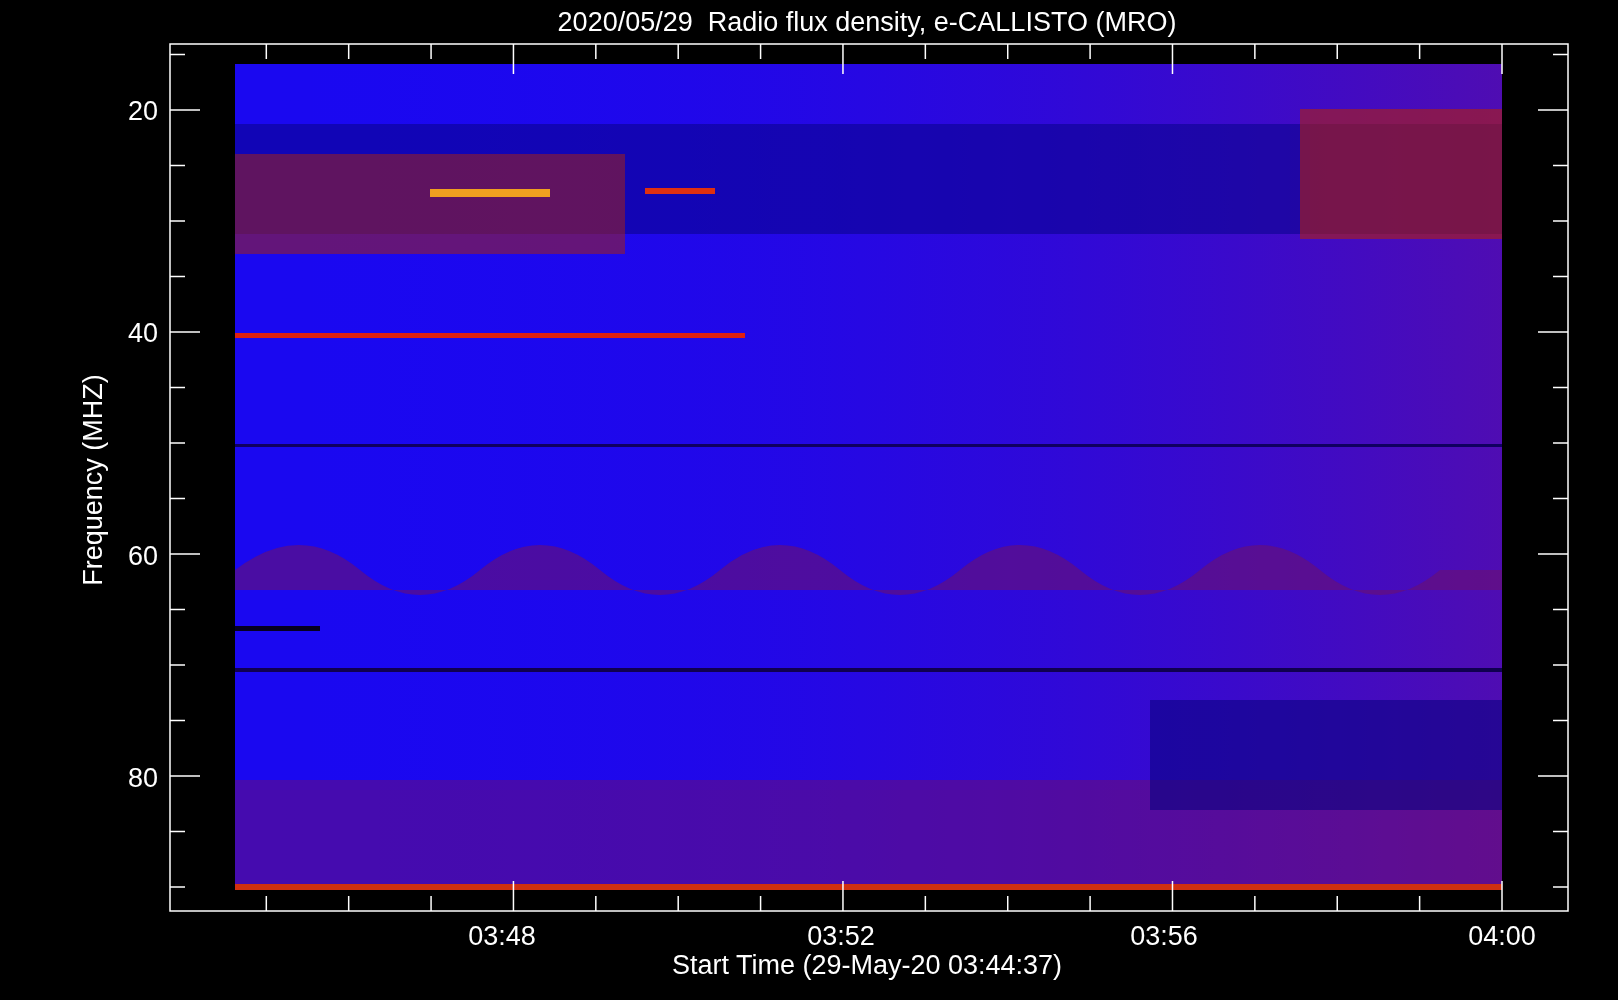 Image resolution: width=1618 pixels, height=1000 pixels. What do you see at coordinates (1164, 936) in the screenshot?
I see `x-tick-label: 03:56` at bounding box center [1164, 936].